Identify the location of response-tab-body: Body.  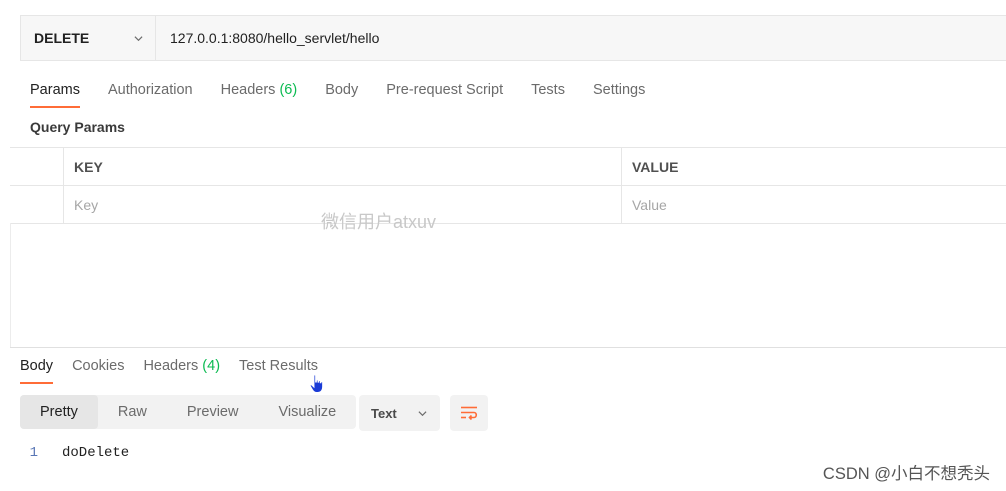
(37, 367).